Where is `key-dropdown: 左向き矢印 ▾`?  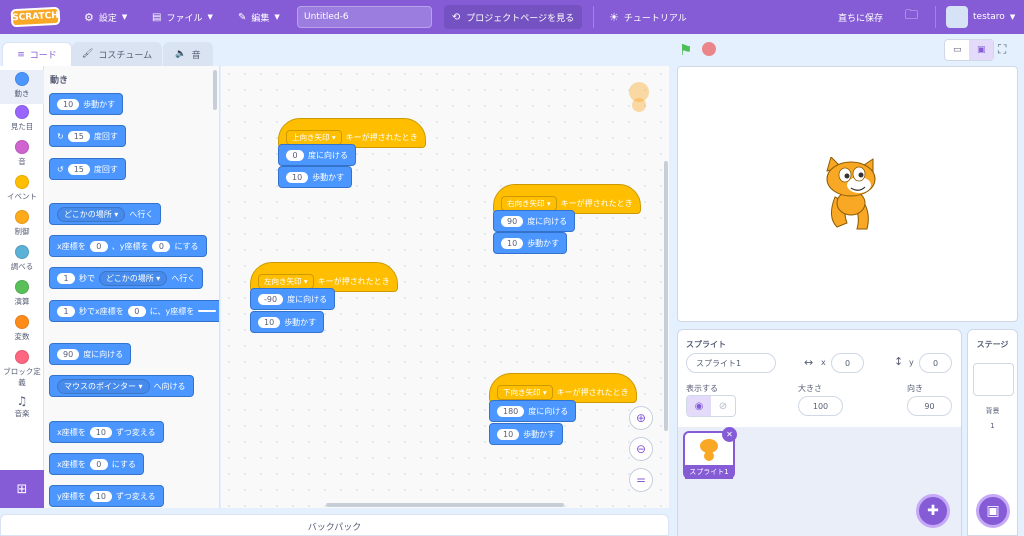 key-dropdown: 左向き矢印 ▾ is located at coordinates (286, 281).